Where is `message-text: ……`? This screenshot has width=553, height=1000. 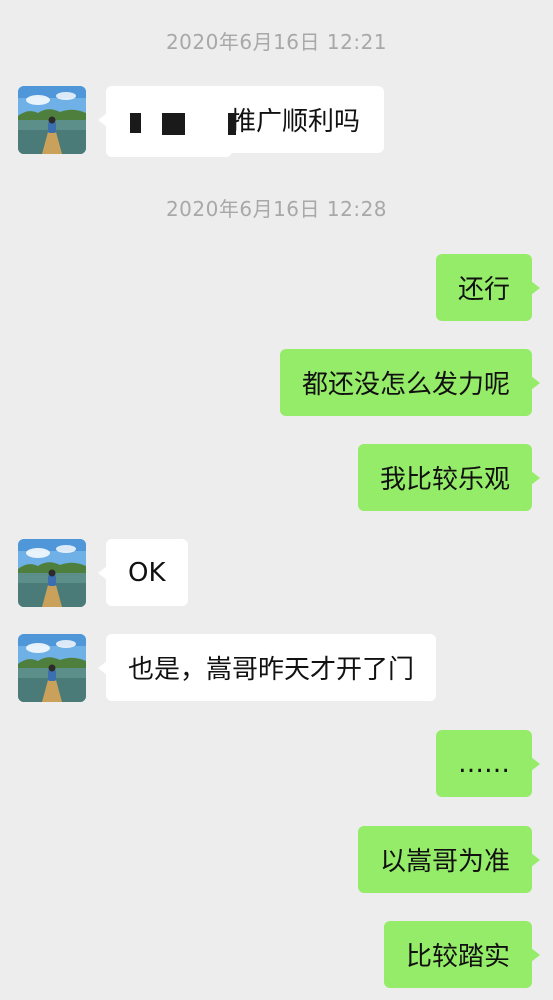 message-text: …… is located at coordinates (484, 763).